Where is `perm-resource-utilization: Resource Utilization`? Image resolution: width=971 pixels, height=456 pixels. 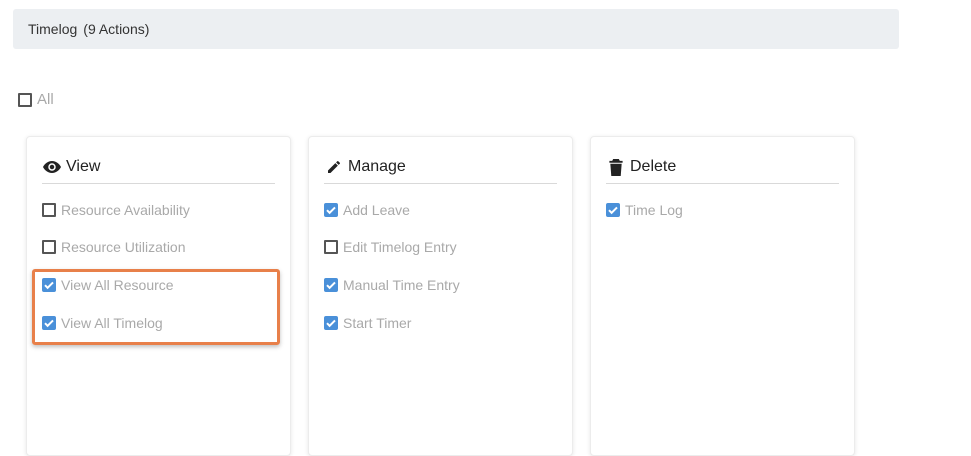 perm-resource-utilization: Resource Utilization is located at coordinates (114, 247).